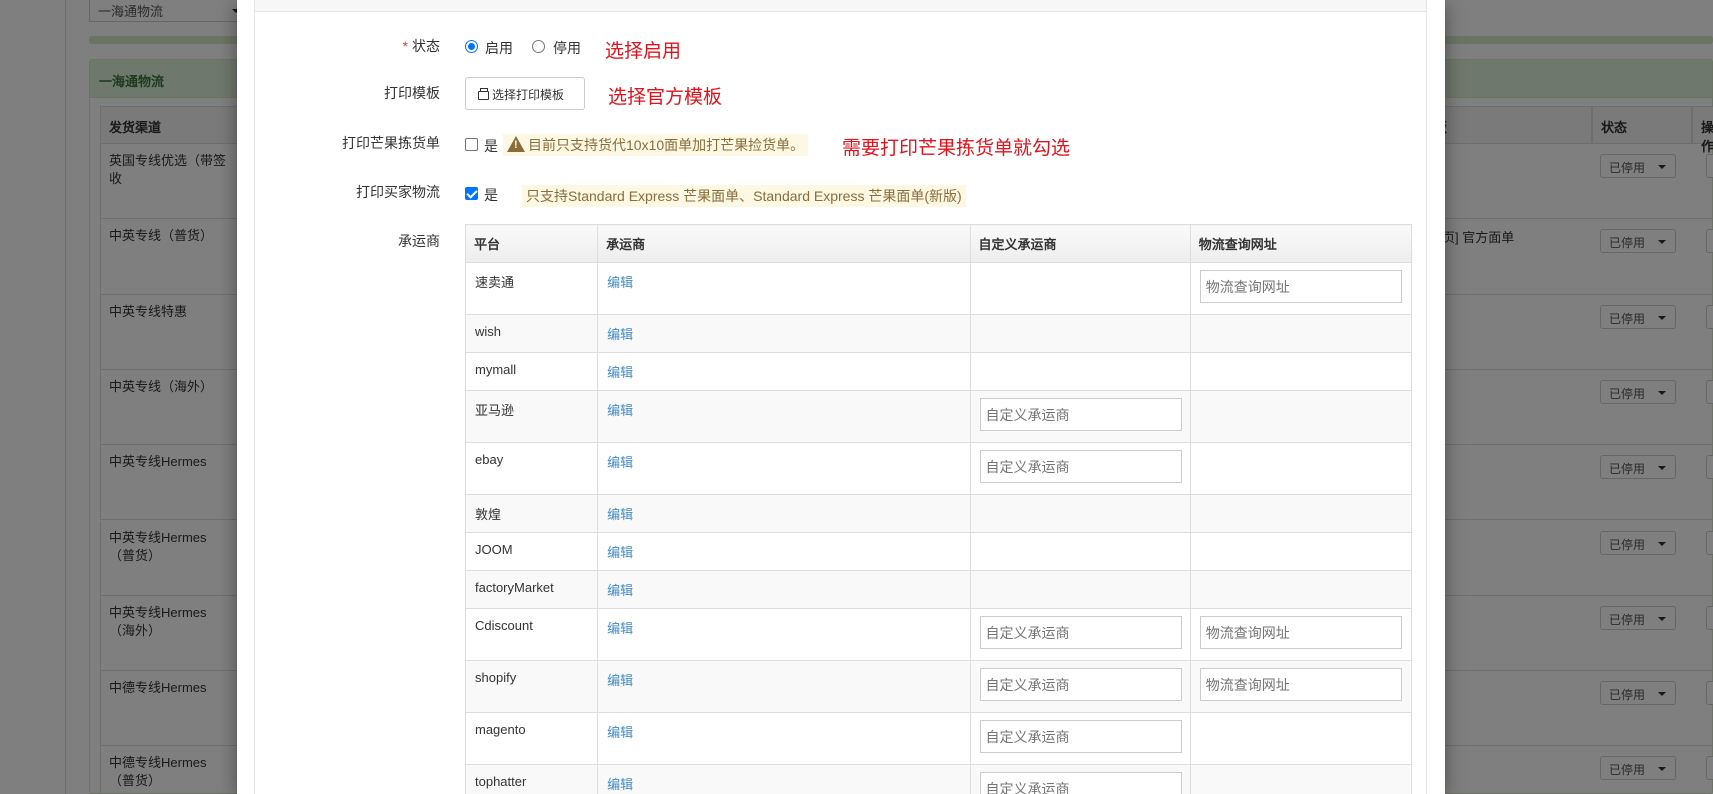  I want to click on status-enable-label: 启用, so click(499, 48).